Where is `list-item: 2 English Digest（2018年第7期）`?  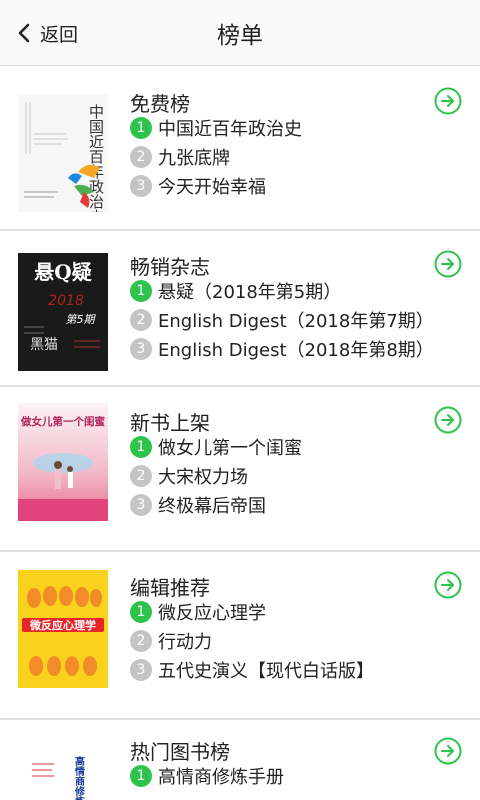 list-item: 2 English Digest（2018年第7期） is located at coordinates (282, 320).